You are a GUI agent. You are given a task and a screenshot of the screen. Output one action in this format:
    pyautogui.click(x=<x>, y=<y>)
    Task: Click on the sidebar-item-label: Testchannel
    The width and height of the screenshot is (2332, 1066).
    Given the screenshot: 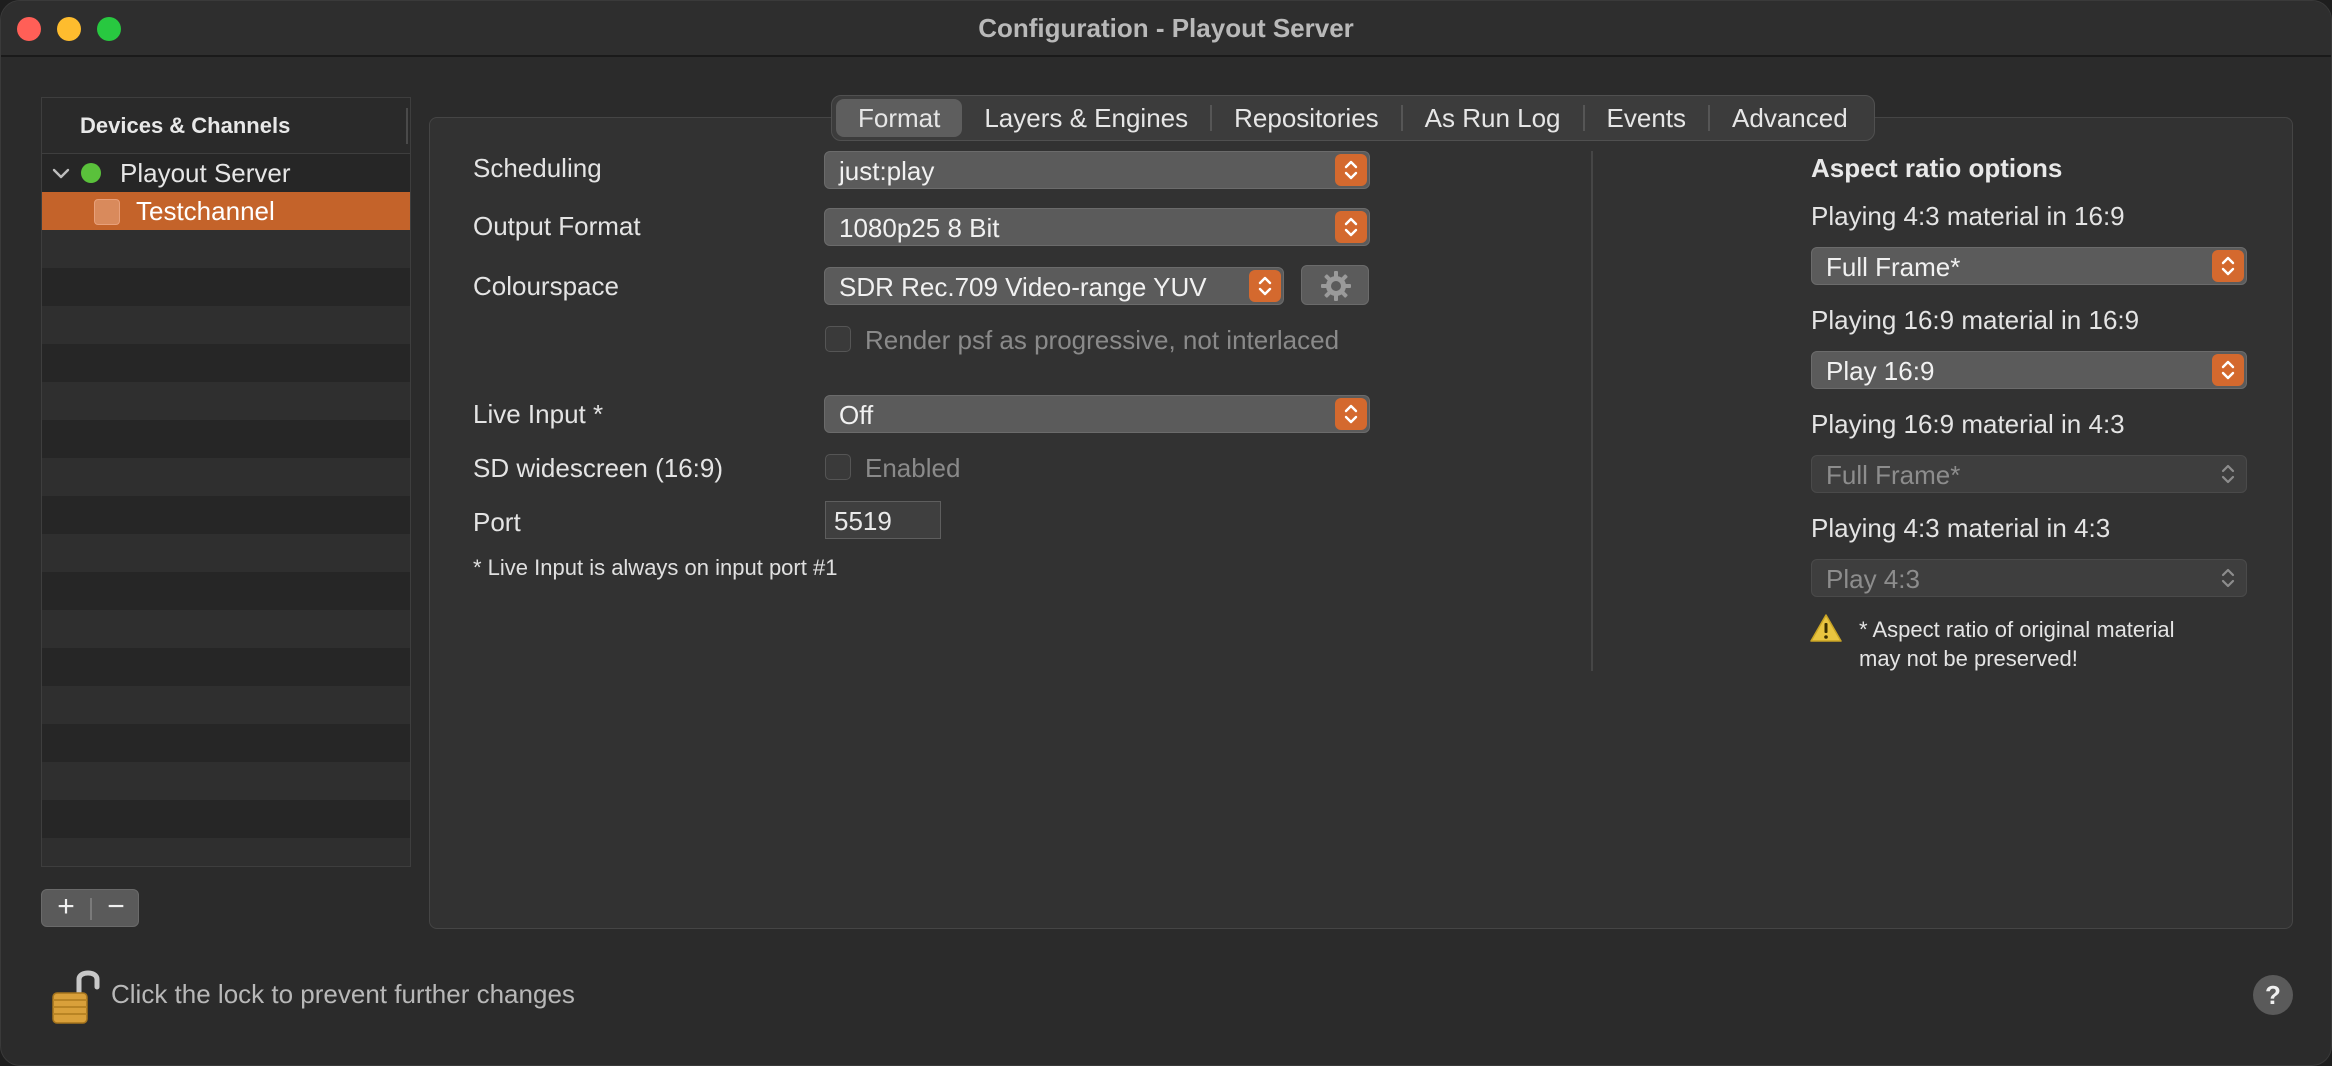 What is the action you would take?
    pyautogui.click(x=205, y=211)
    